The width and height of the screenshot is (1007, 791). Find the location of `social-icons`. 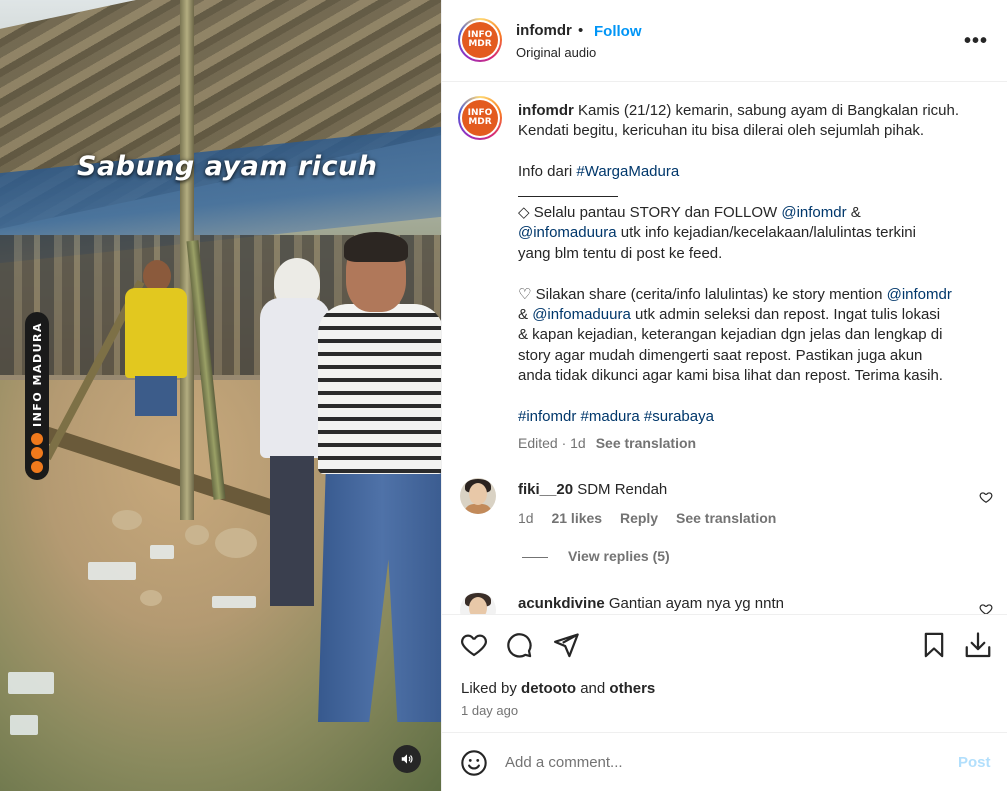

social-icons is located at coordinates (37, 453).